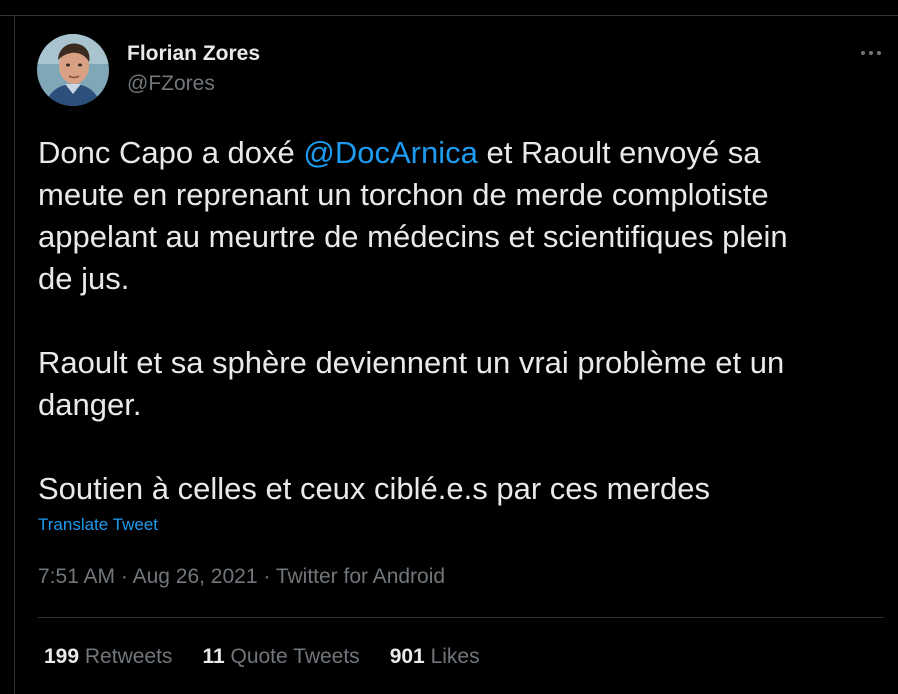 The image size is (898, 694). I want to click on top-divider, so click(449, 15).